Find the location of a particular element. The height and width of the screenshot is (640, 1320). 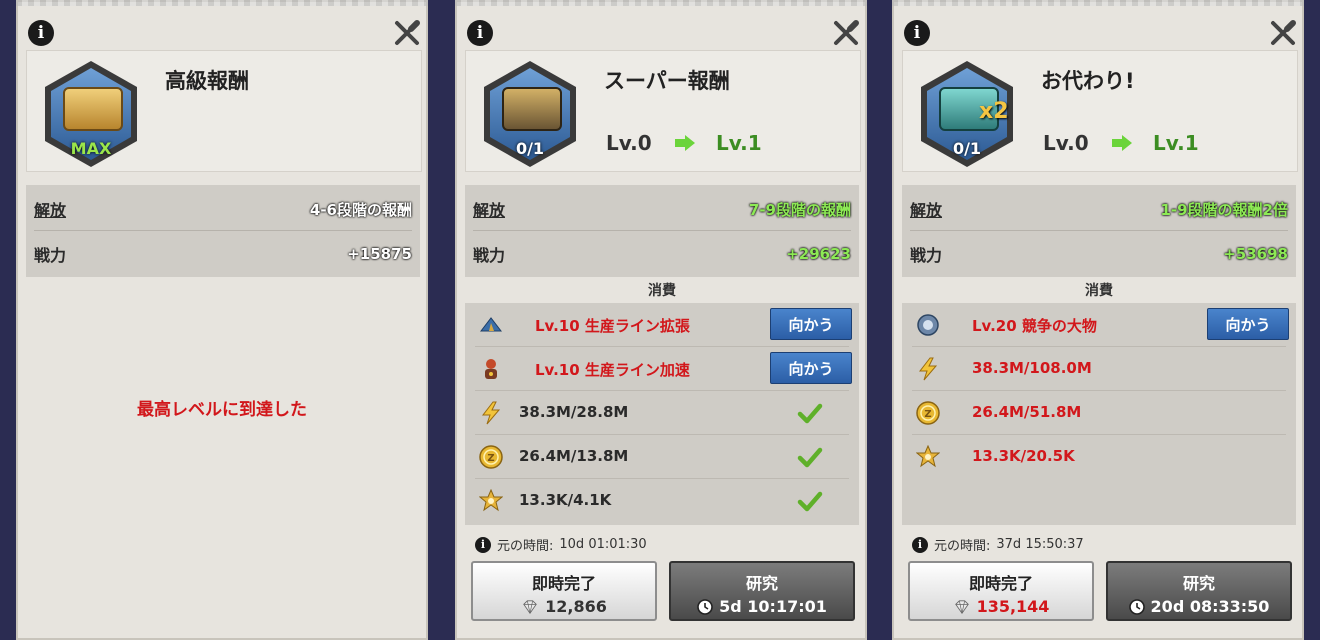

reward-header: x2 0/1 お代わり! Lv.0 Lv.1 is located at coordinates (1100, 111).